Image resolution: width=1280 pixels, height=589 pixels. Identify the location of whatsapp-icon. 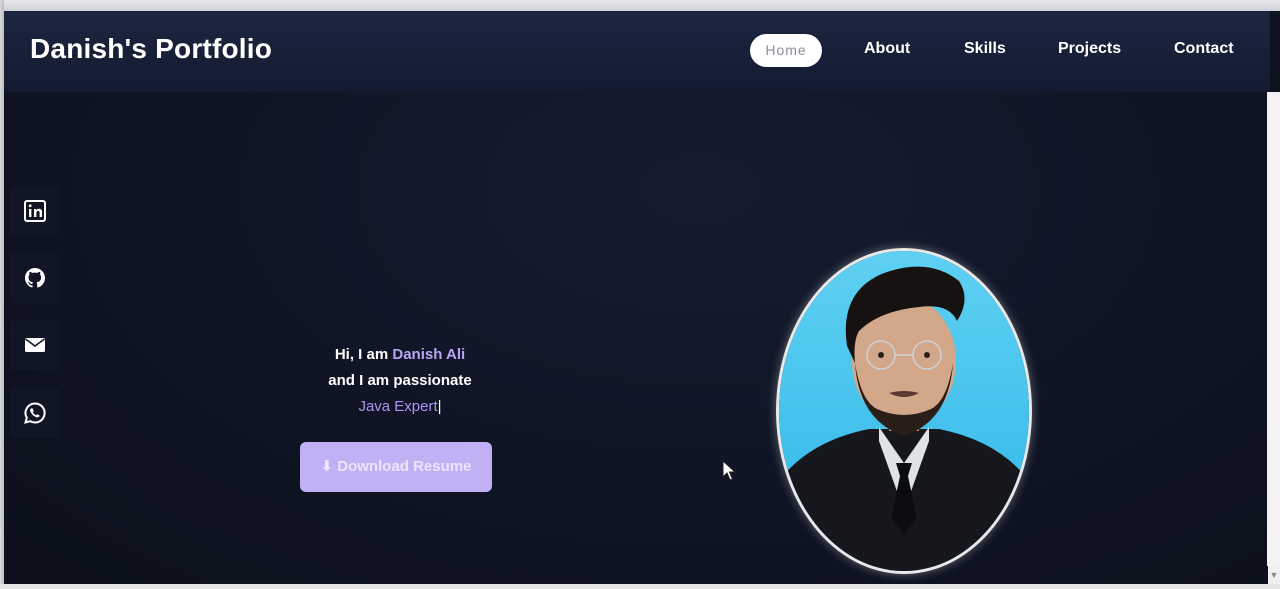
(35, 413).